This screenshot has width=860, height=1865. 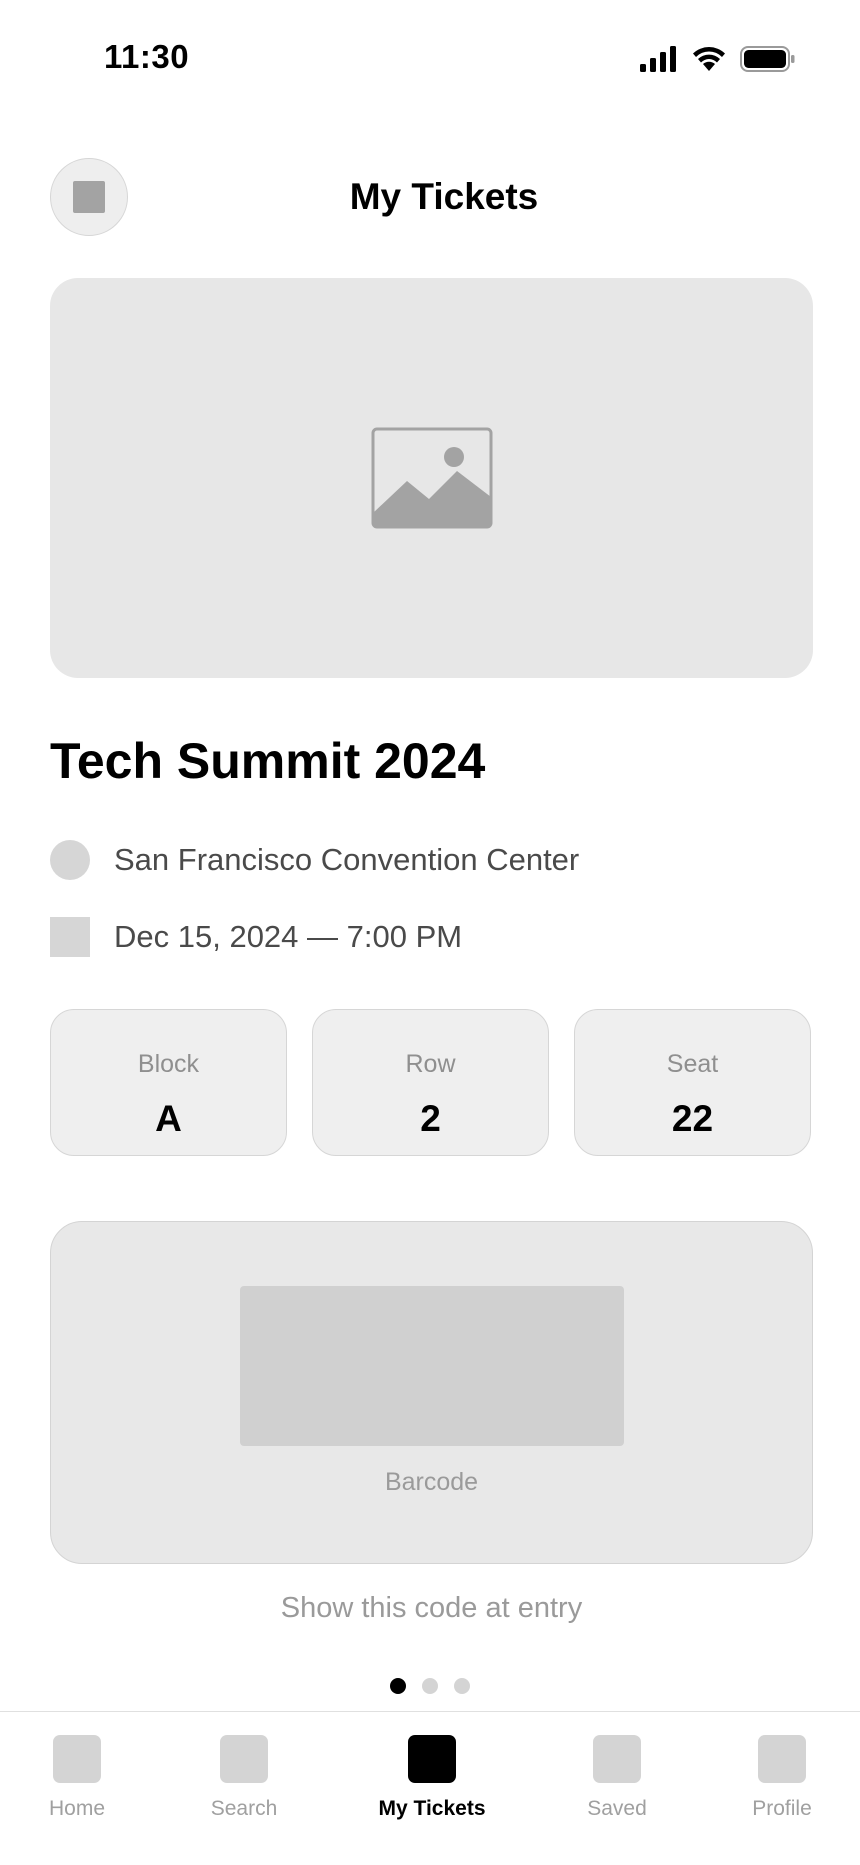 I want to click on tab-my-tickets: My Tickets, so click(x=432, y=1778).